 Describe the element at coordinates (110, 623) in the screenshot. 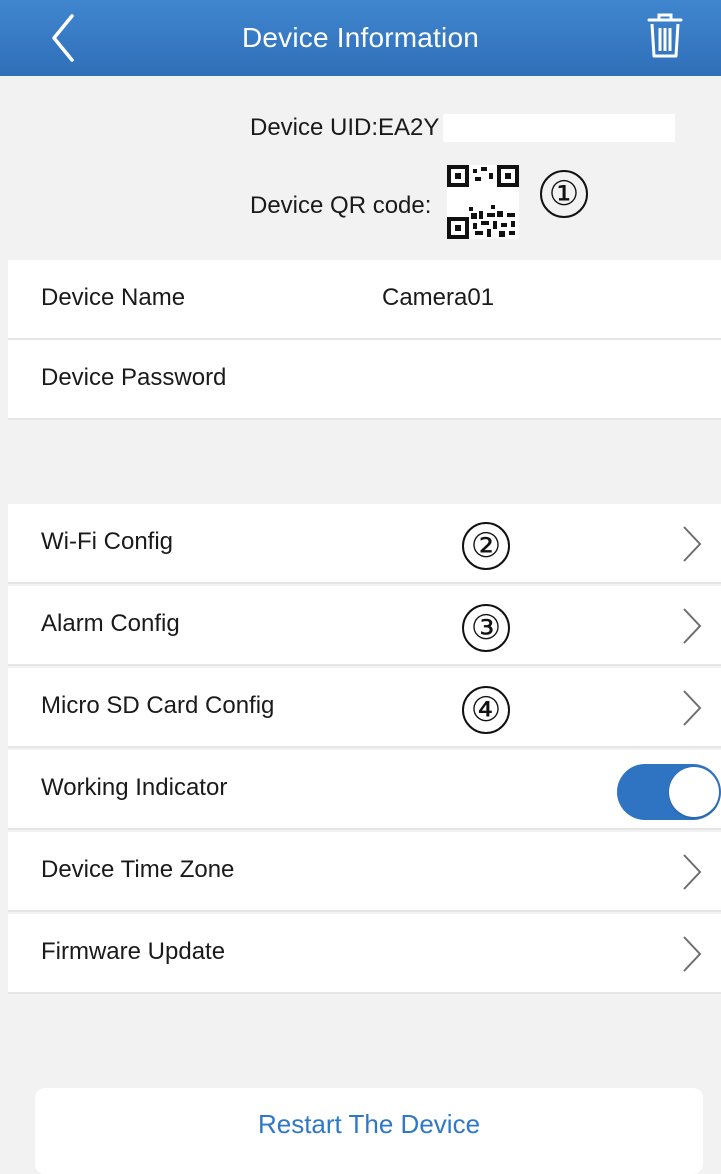

I see `alarm-config-label: Alarm Config` at that location.